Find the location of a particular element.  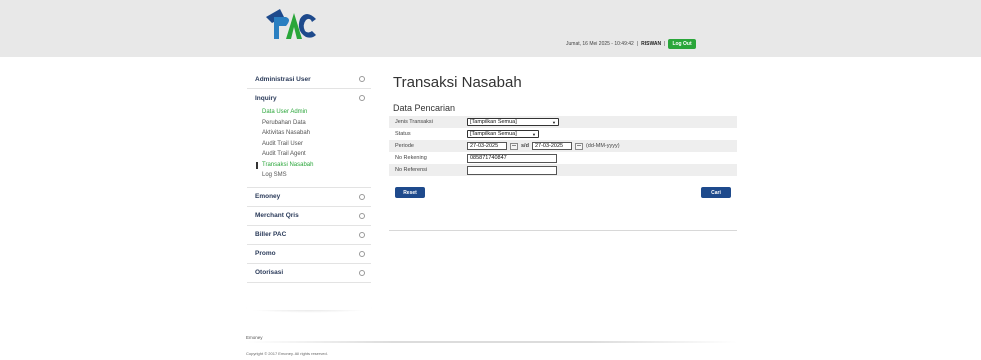

sidebar-section-otorisasi: Otorisasi is located at coordinates (309, 273).